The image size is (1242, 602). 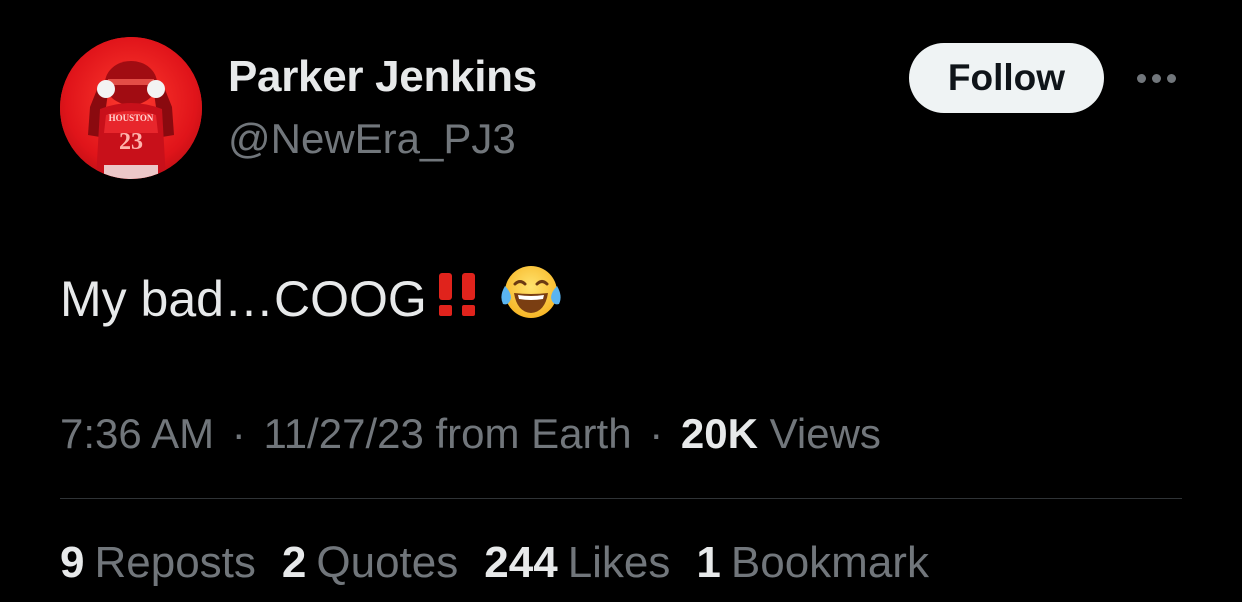 I want to click on bookmarks-stat: 1 Bookmark, so click(x=812, y=563).